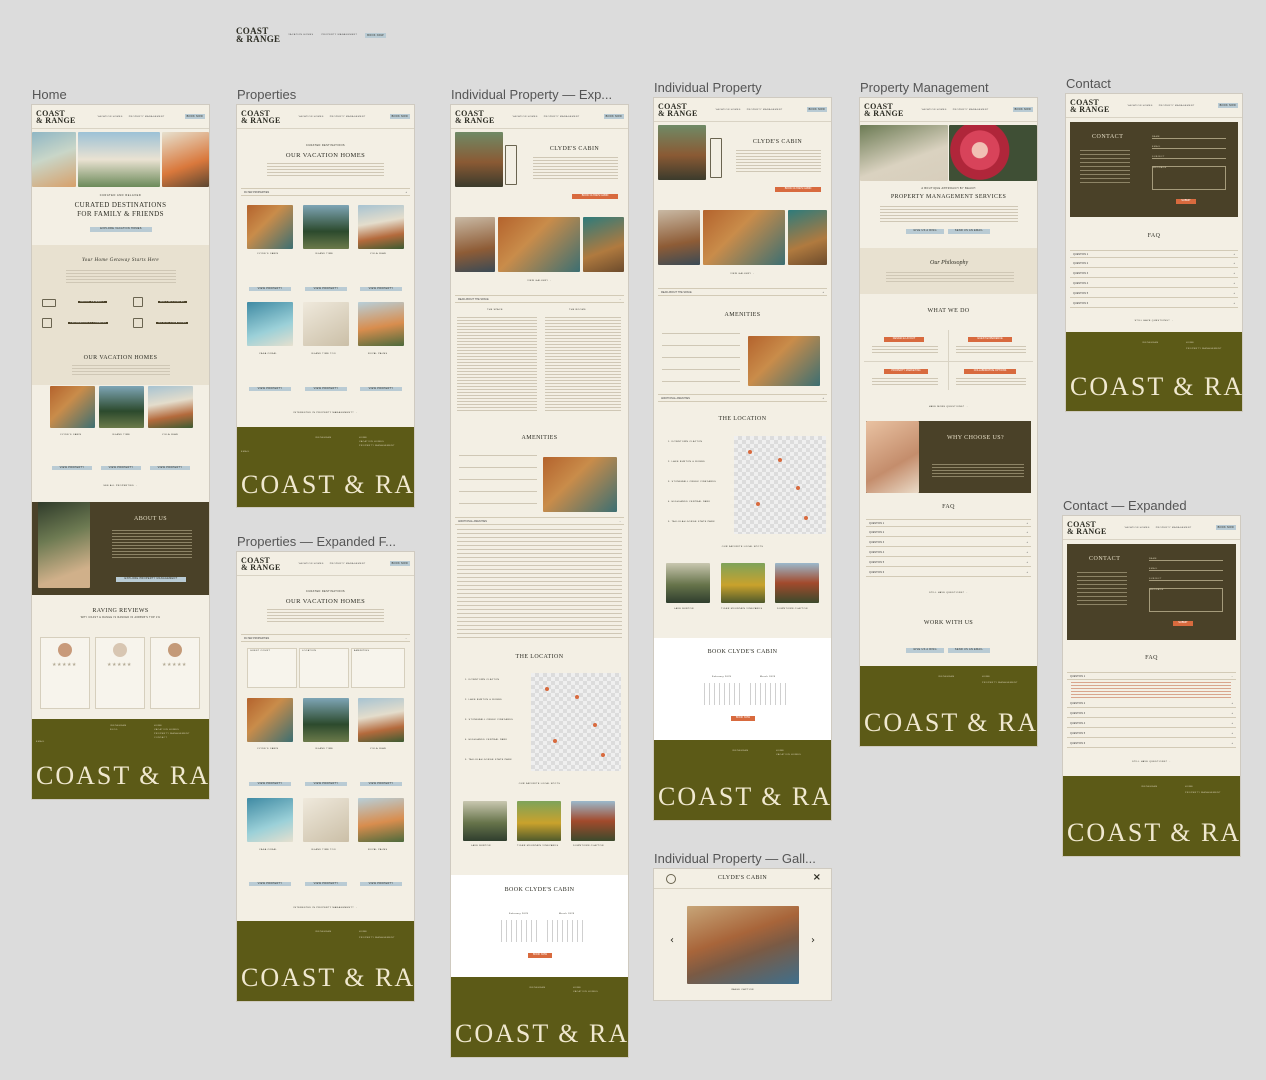 This screenshot has width=1266, height=1080. Describe the element at coordinates (270, 784) in the screenshot. I see `property-card-button-1: VIEW PROPERTY` at that location.